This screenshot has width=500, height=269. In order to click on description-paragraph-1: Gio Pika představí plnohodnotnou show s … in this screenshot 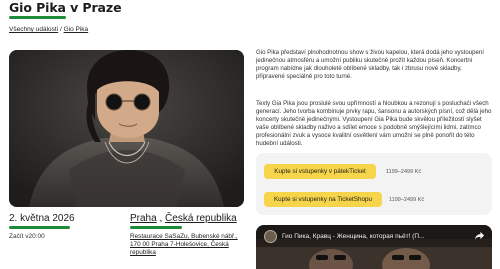, I will do `click(370, 64)`.